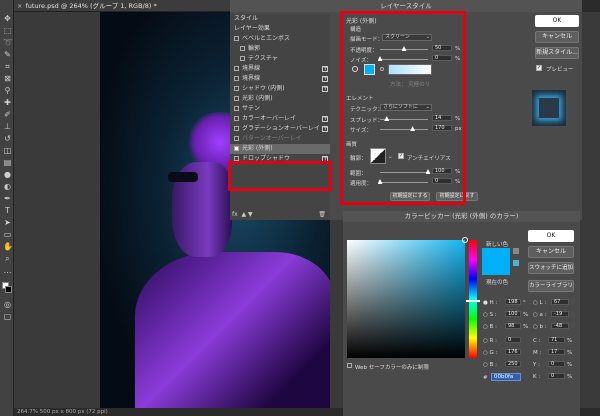  What do you see at coordinates (490, 341) in the screenshot?
I see `red-radio: ○ R :` at bounding box center [490, 341].